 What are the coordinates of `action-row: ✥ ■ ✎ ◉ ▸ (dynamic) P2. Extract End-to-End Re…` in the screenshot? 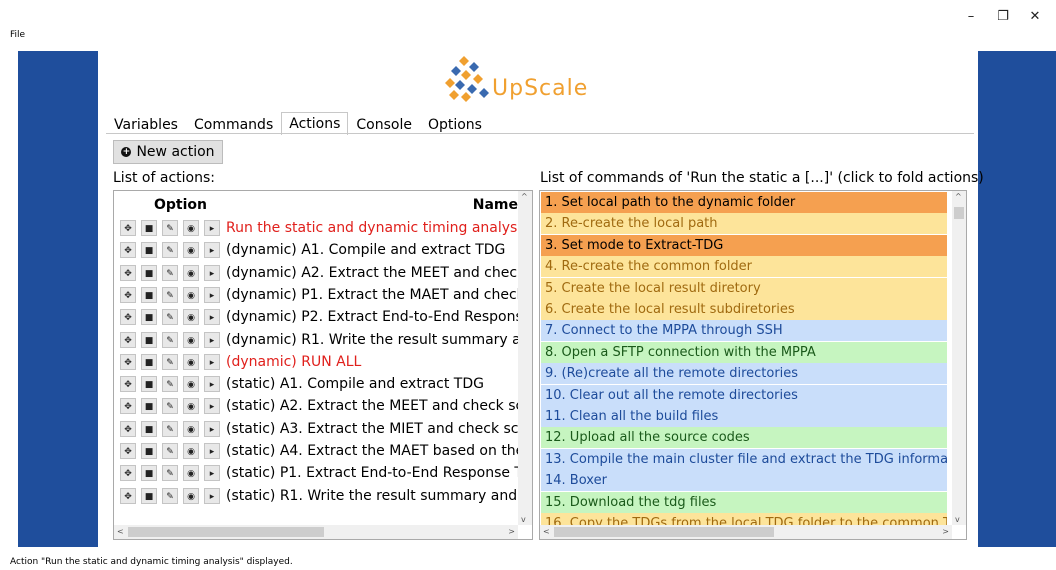 It's located at (322, 317).